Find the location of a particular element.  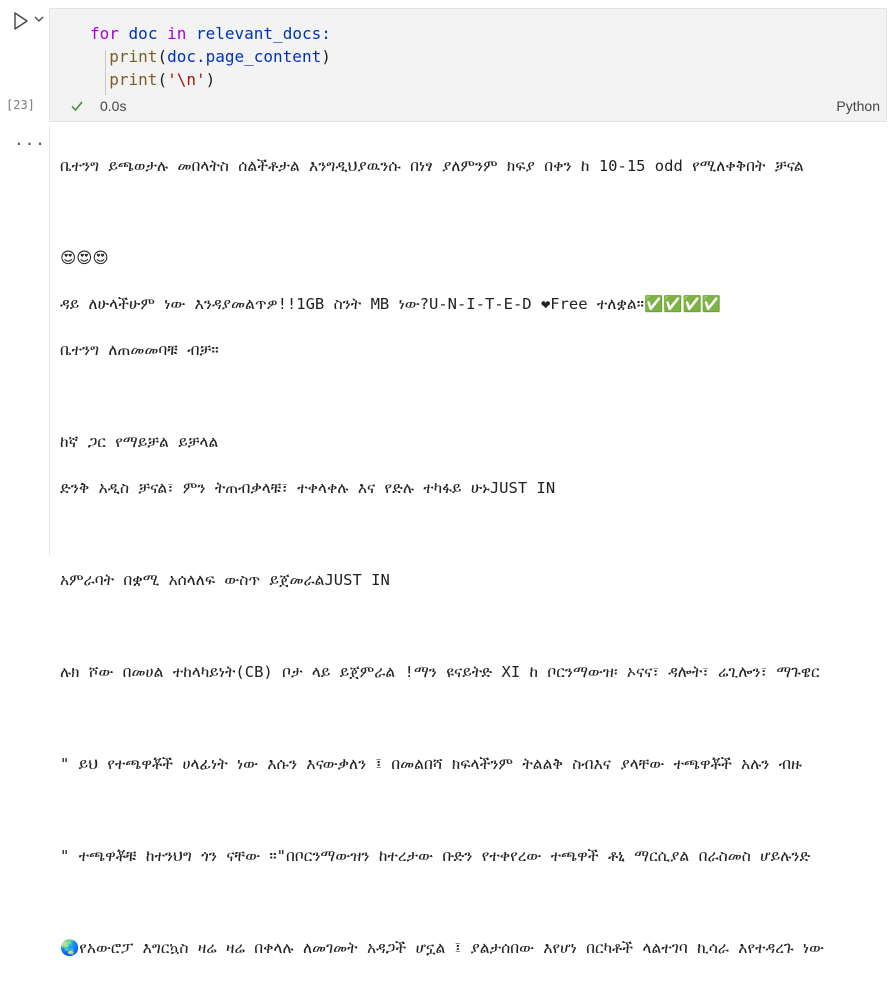

code-line-2: print(doc.page_content) is located at coordinates (220, 56).